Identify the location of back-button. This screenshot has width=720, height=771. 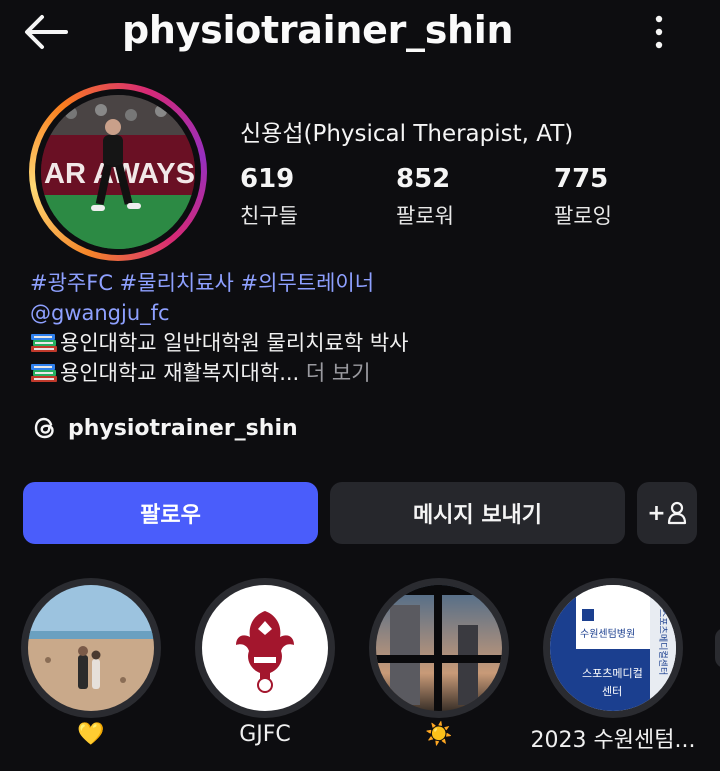
(46, 32).